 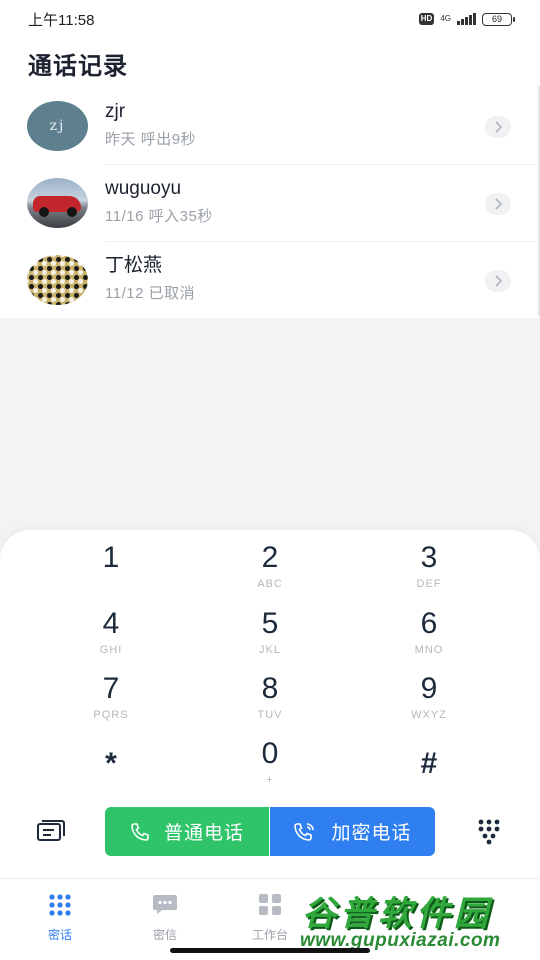 I want to click on call-actions: 普通电话 加密电话, so click(x=270, y=831).